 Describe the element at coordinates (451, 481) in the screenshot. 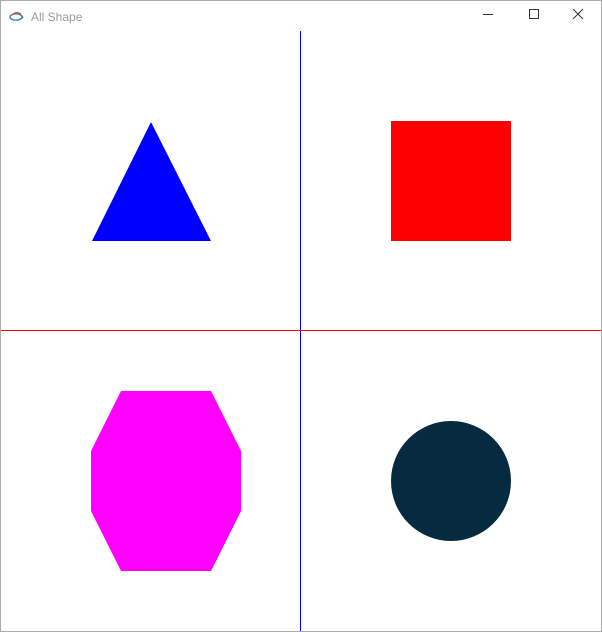

I see `circle-shape` at that location.